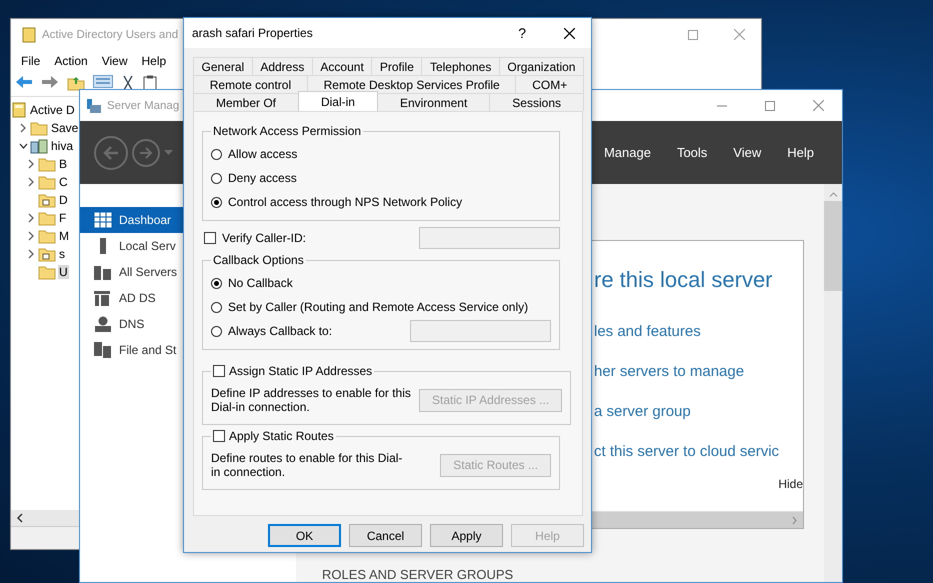  What do you see at coordinates (418, 574) in the screenshot?
I see `section-heading: ROLES AND SERVER GROUPS` at bounding box center [418, 574].